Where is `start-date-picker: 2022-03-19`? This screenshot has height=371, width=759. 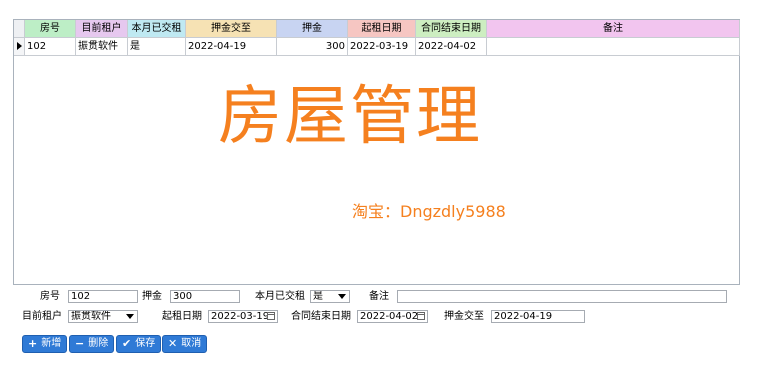 start-date-picker: 2022-03-19 is located at coordinates (243, 316).